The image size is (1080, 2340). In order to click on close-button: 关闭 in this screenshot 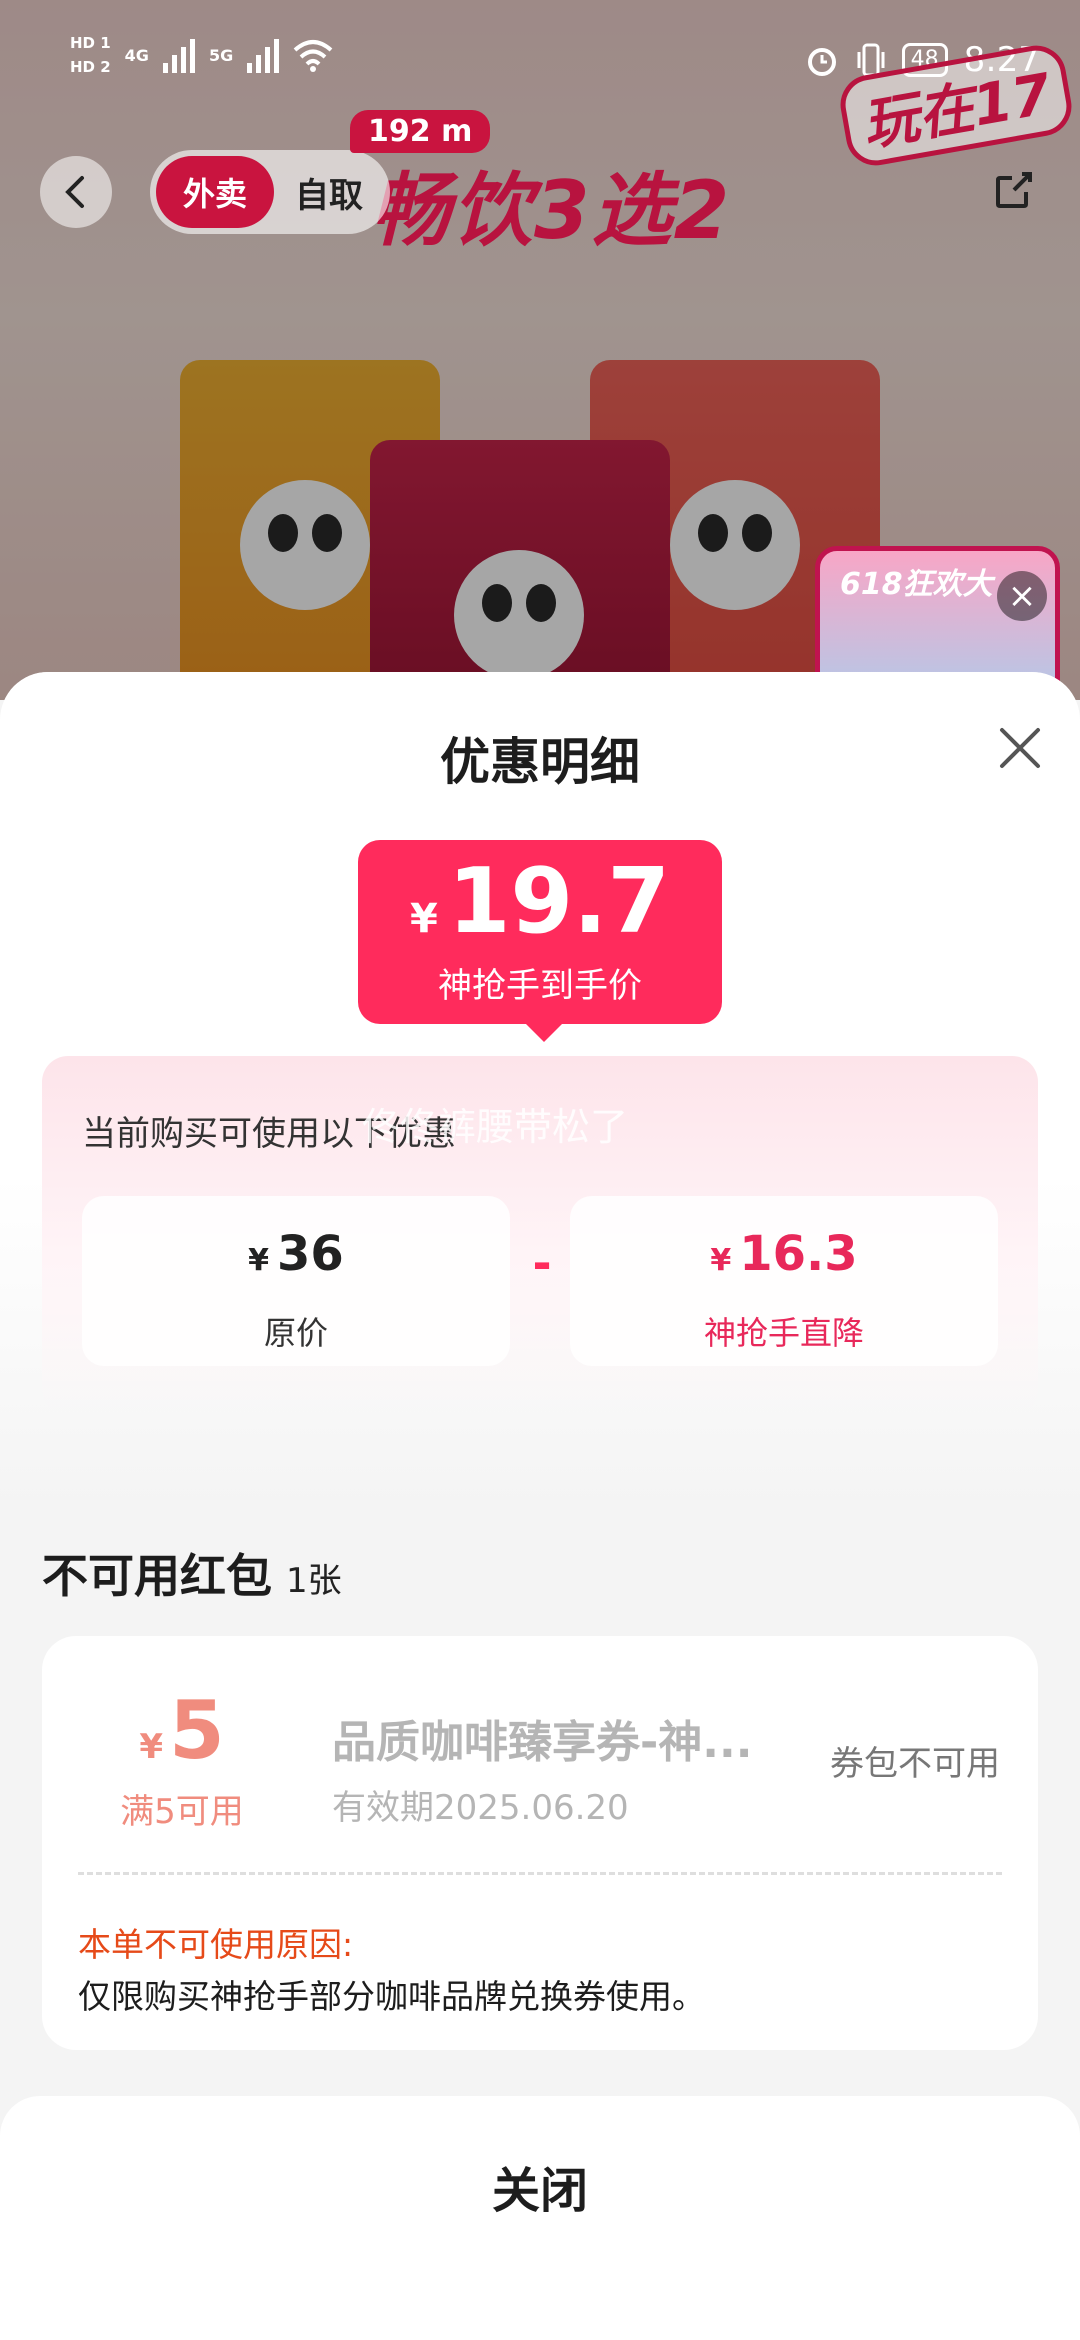, I will do `click(540, 2186)`.